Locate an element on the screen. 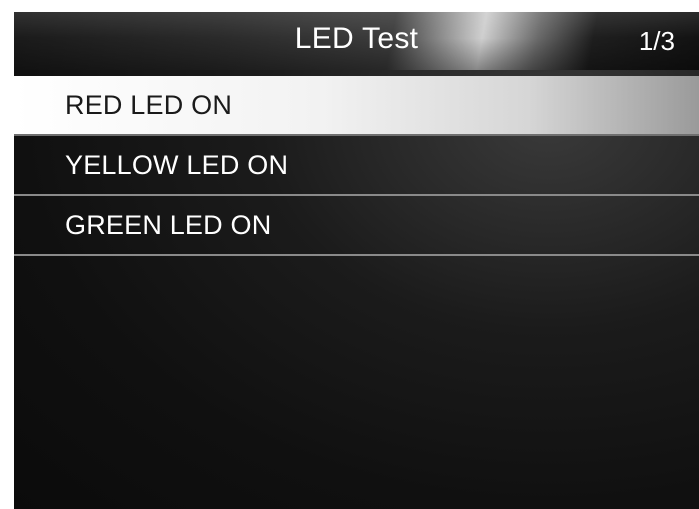 The height and width of the screenshot is (509, 699). menu-item-label: RED LED ON is located at coordinates (149, 105).